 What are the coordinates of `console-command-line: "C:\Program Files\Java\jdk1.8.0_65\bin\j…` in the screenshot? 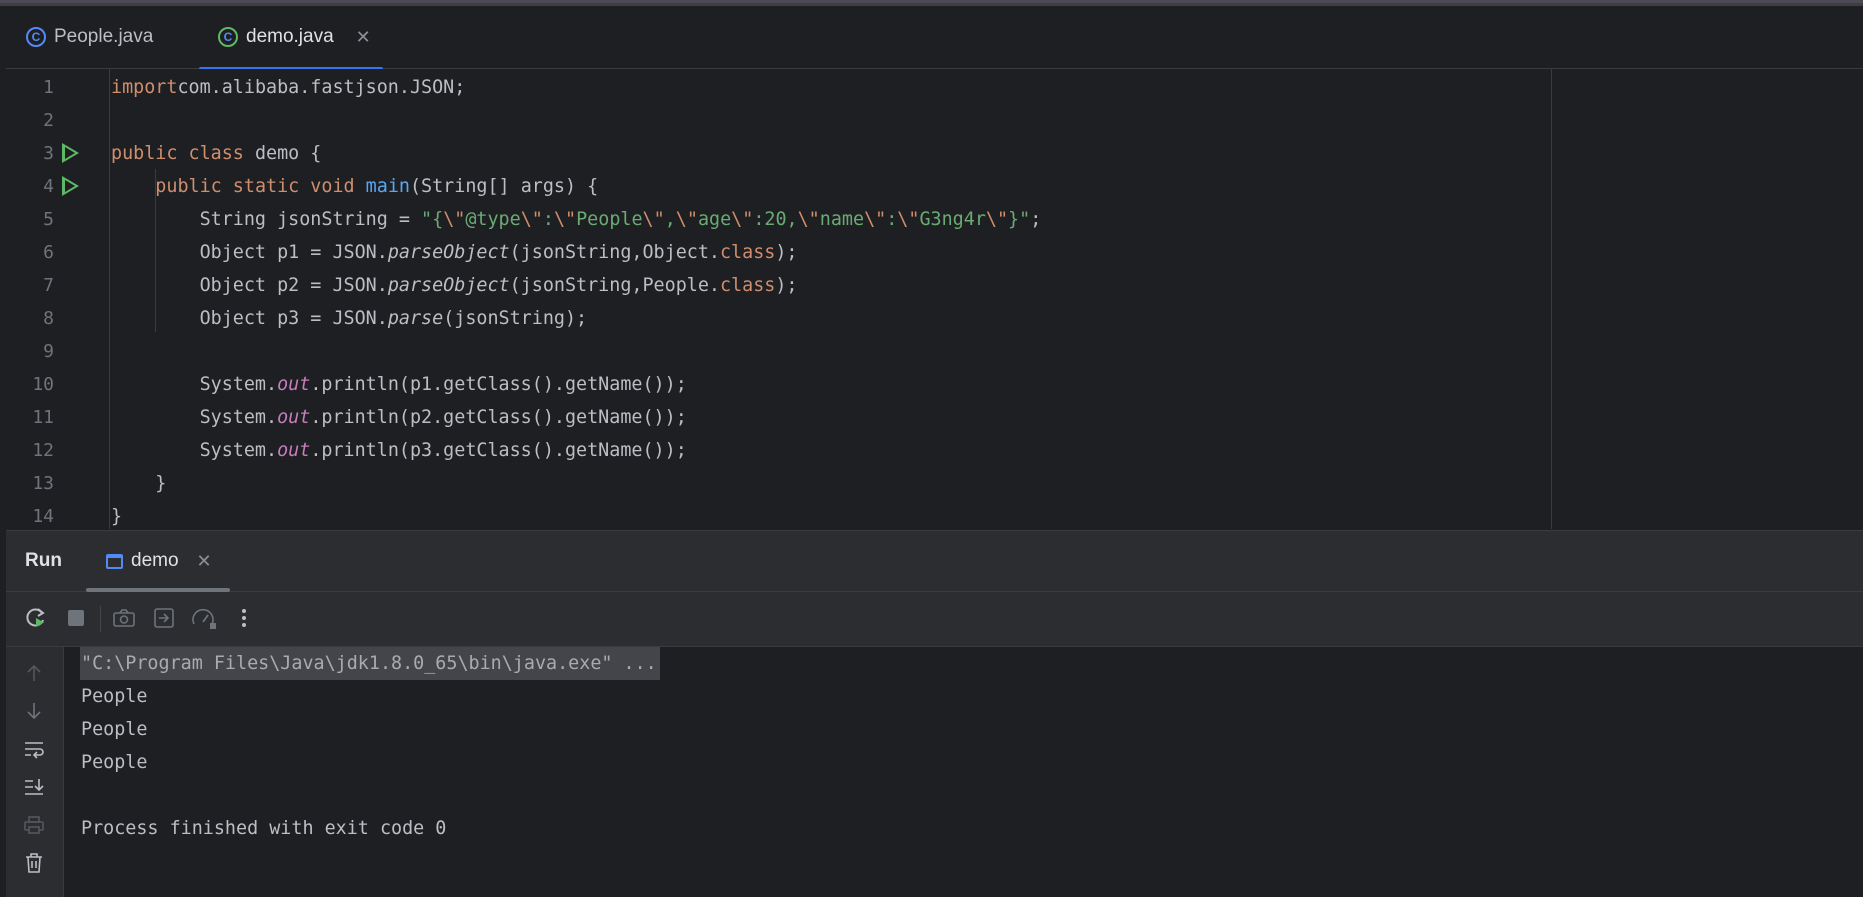 It's located at (370, 663).